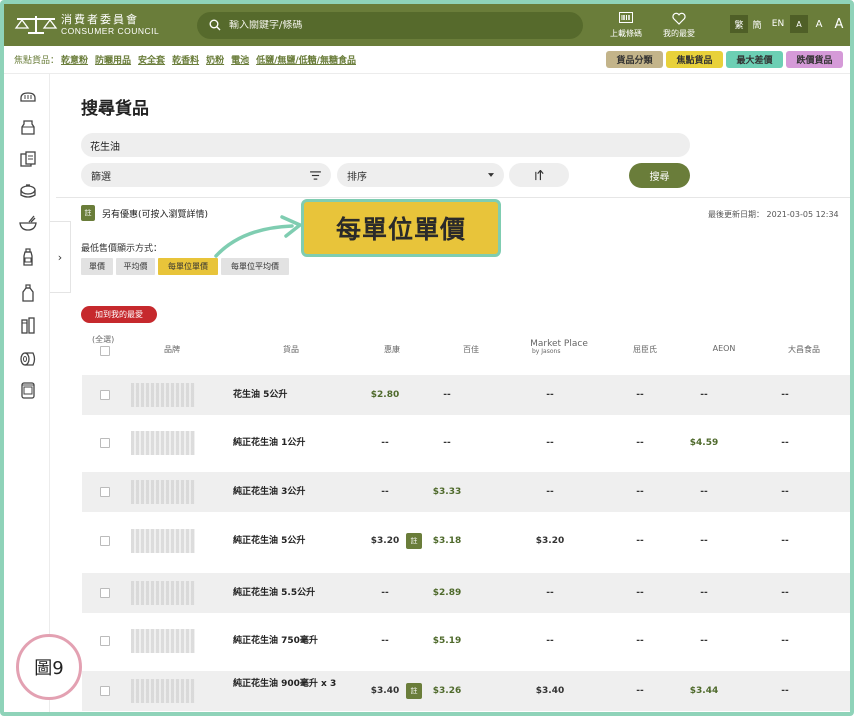 This screenshot has height=716, width=854. Describe the element at coordinates (659, 175) in the screenshot. I see `search-button: 搜尋` at that location.